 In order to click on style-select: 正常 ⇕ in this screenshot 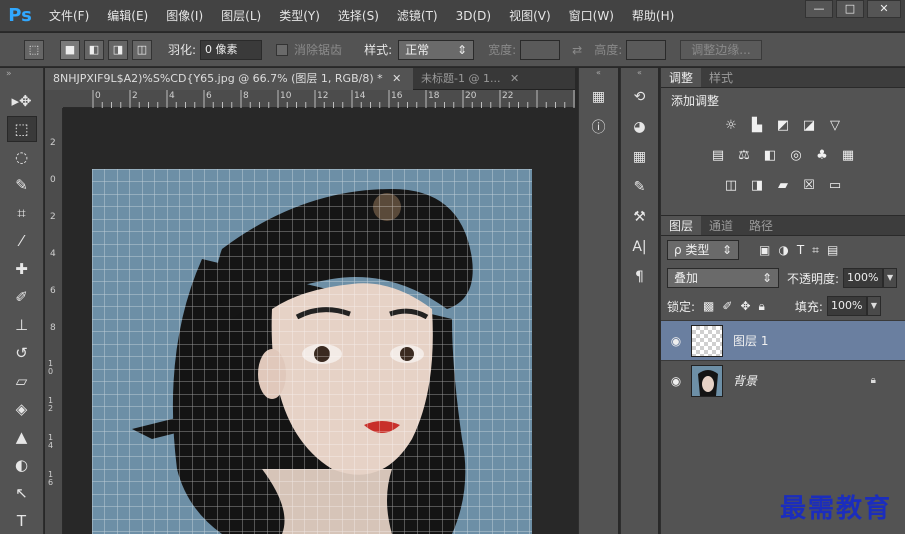, I will do `click(436, 49)`.